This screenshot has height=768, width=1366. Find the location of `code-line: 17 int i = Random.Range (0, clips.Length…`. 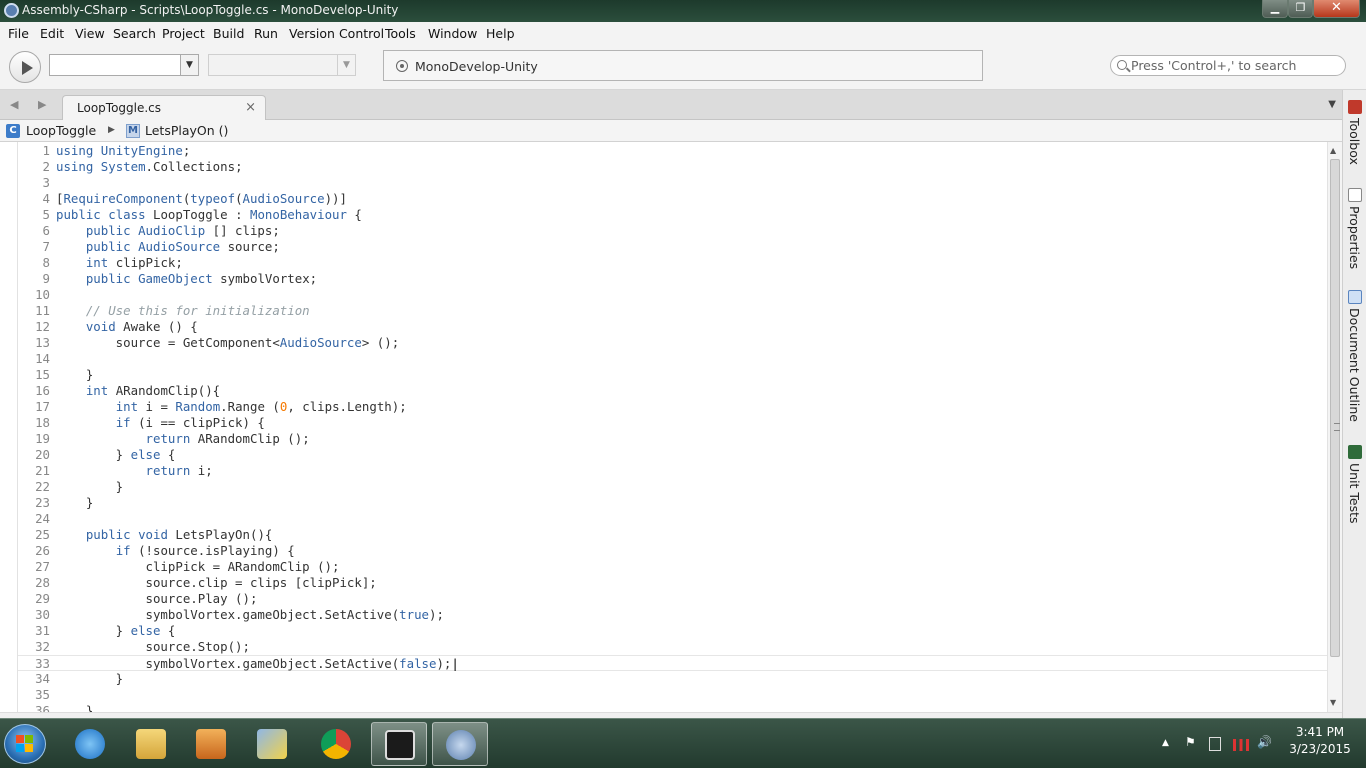

code-line: 17 int i = Random.Range (0, clips.Length… is located at coordinates (673, 407).